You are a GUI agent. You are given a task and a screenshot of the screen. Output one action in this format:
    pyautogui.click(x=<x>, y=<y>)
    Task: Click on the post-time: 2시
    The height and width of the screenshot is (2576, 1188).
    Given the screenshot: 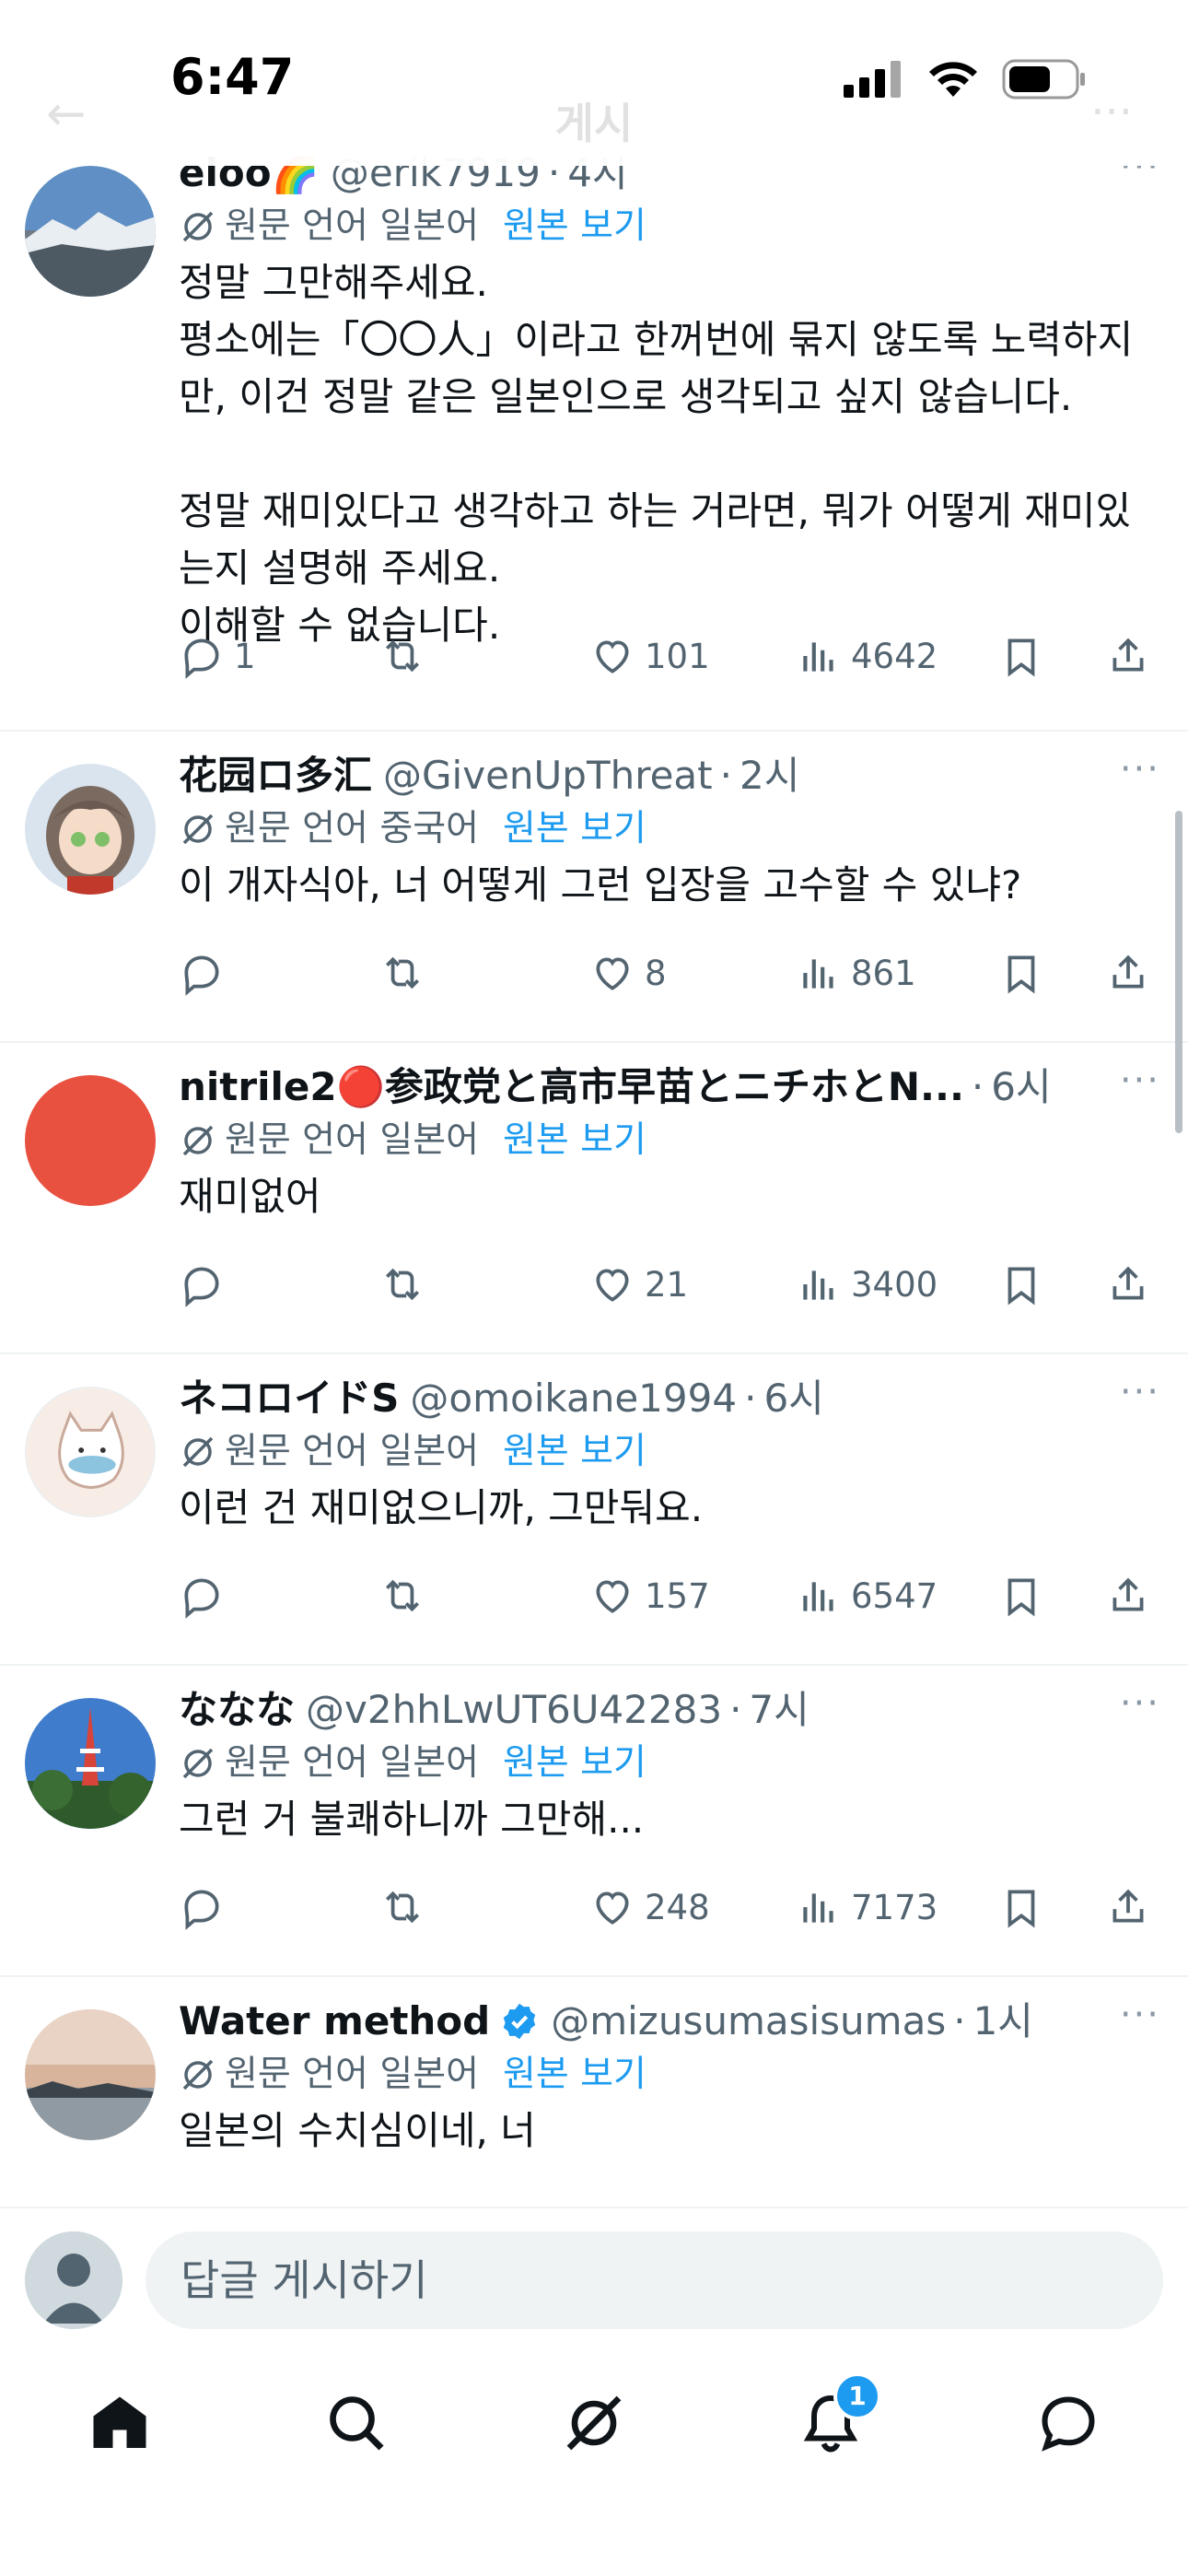 What is the action you would take?
    pyautogui.click(x=770, y=775)
    